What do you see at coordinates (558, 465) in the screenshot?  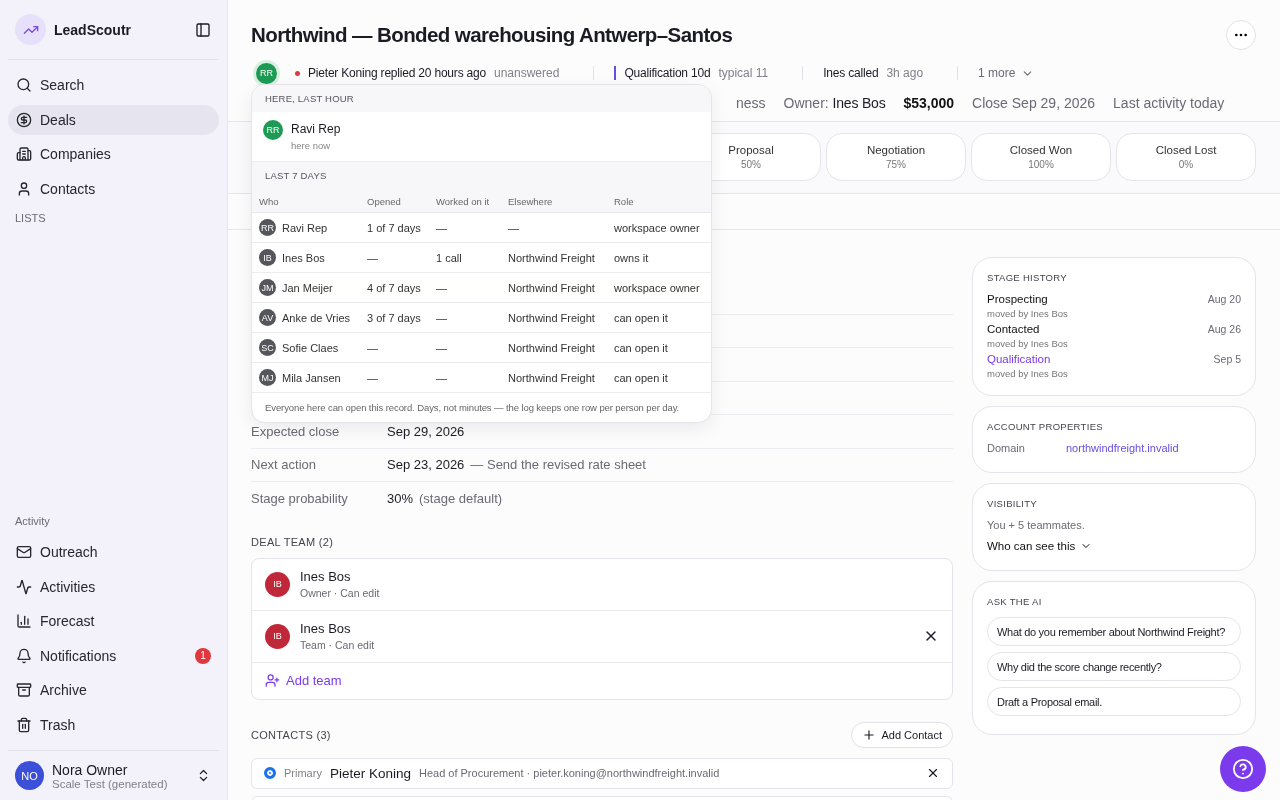 I see `field-note: — Send the revised rate sheet` at bounding box center [558, 465].